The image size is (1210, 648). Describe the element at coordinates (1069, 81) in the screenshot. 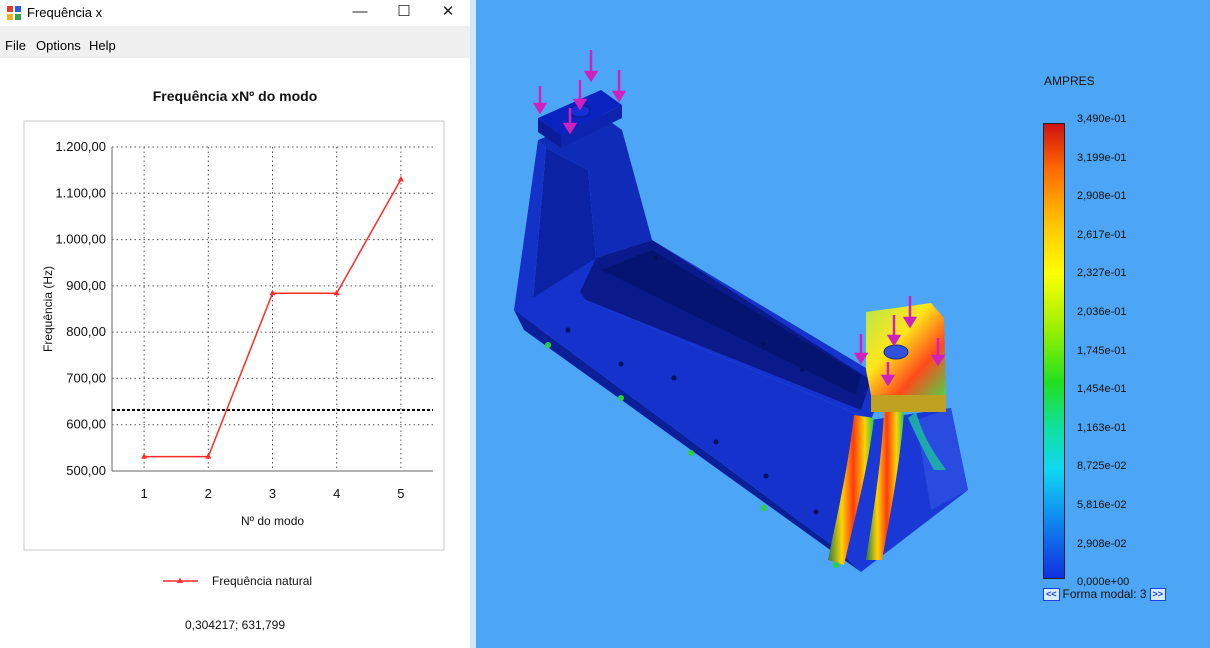

I see `legend-title: AMPRES` at that location.